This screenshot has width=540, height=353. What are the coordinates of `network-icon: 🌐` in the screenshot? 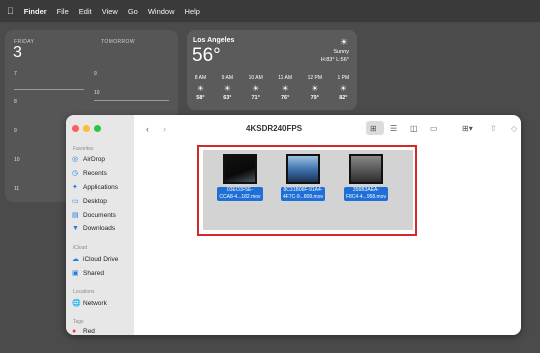 It's located at (76, 303).